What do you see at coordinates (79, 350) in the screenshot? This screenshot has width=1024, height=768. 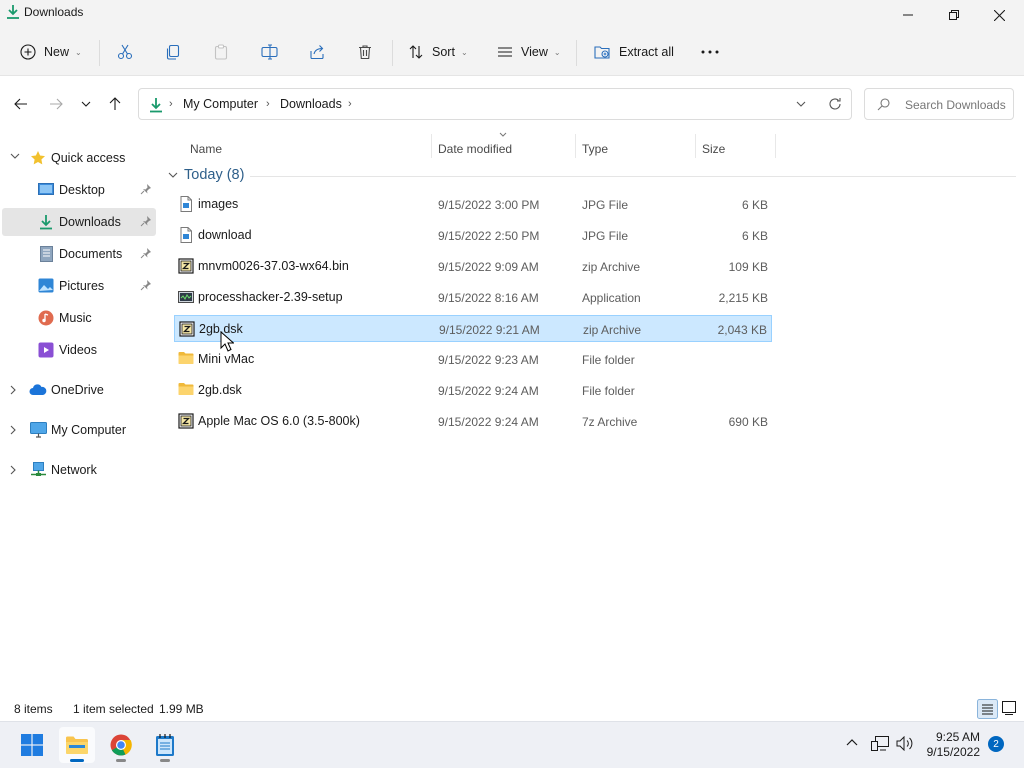 I see `sidebar-item-videos: Videos` at bounding box center [79, 350].